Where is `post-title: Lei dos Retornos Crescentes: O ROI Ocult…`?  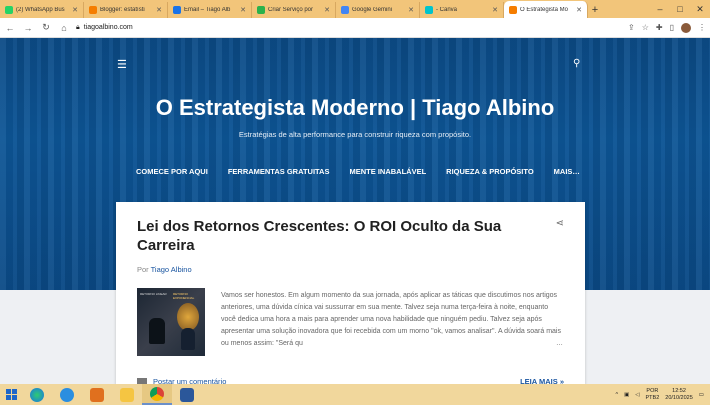 post-title: Lei dos Retornos Crescentes: O ROI Ocult… is located at coordinates (332, 236).